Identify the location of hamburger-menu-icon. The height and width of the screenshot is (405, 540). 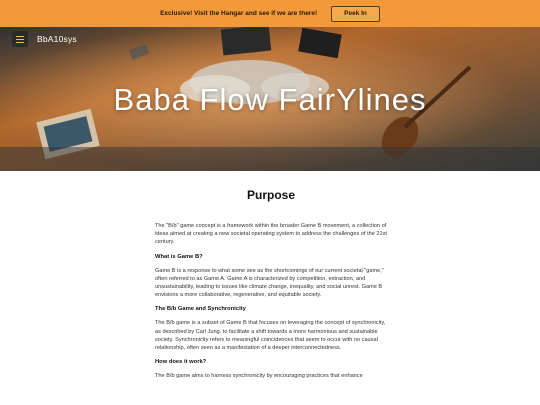
(20, 39).